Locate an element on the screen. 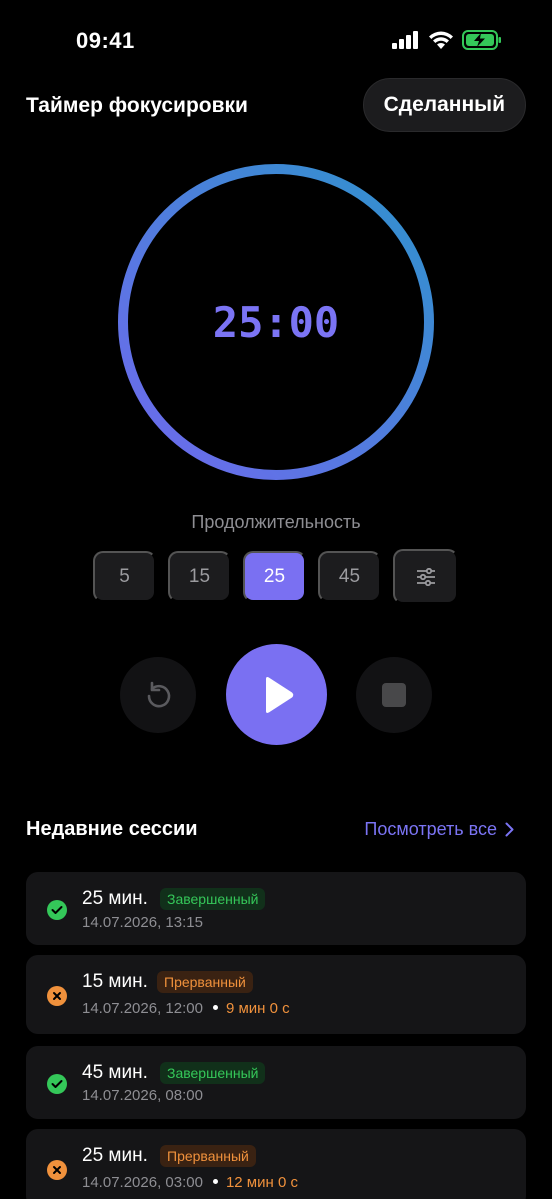 The image size is (552, 1199). session-date: 14.07.2026, 08:00 is located at coordinates (142, 1095).